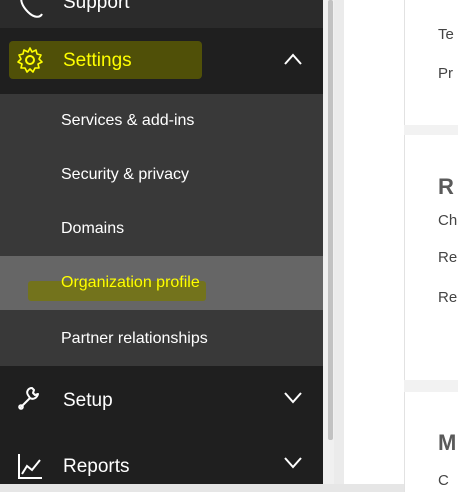 The width and height of the screenshot is (458, 492). I want to click on content-card, so click(431, 62).